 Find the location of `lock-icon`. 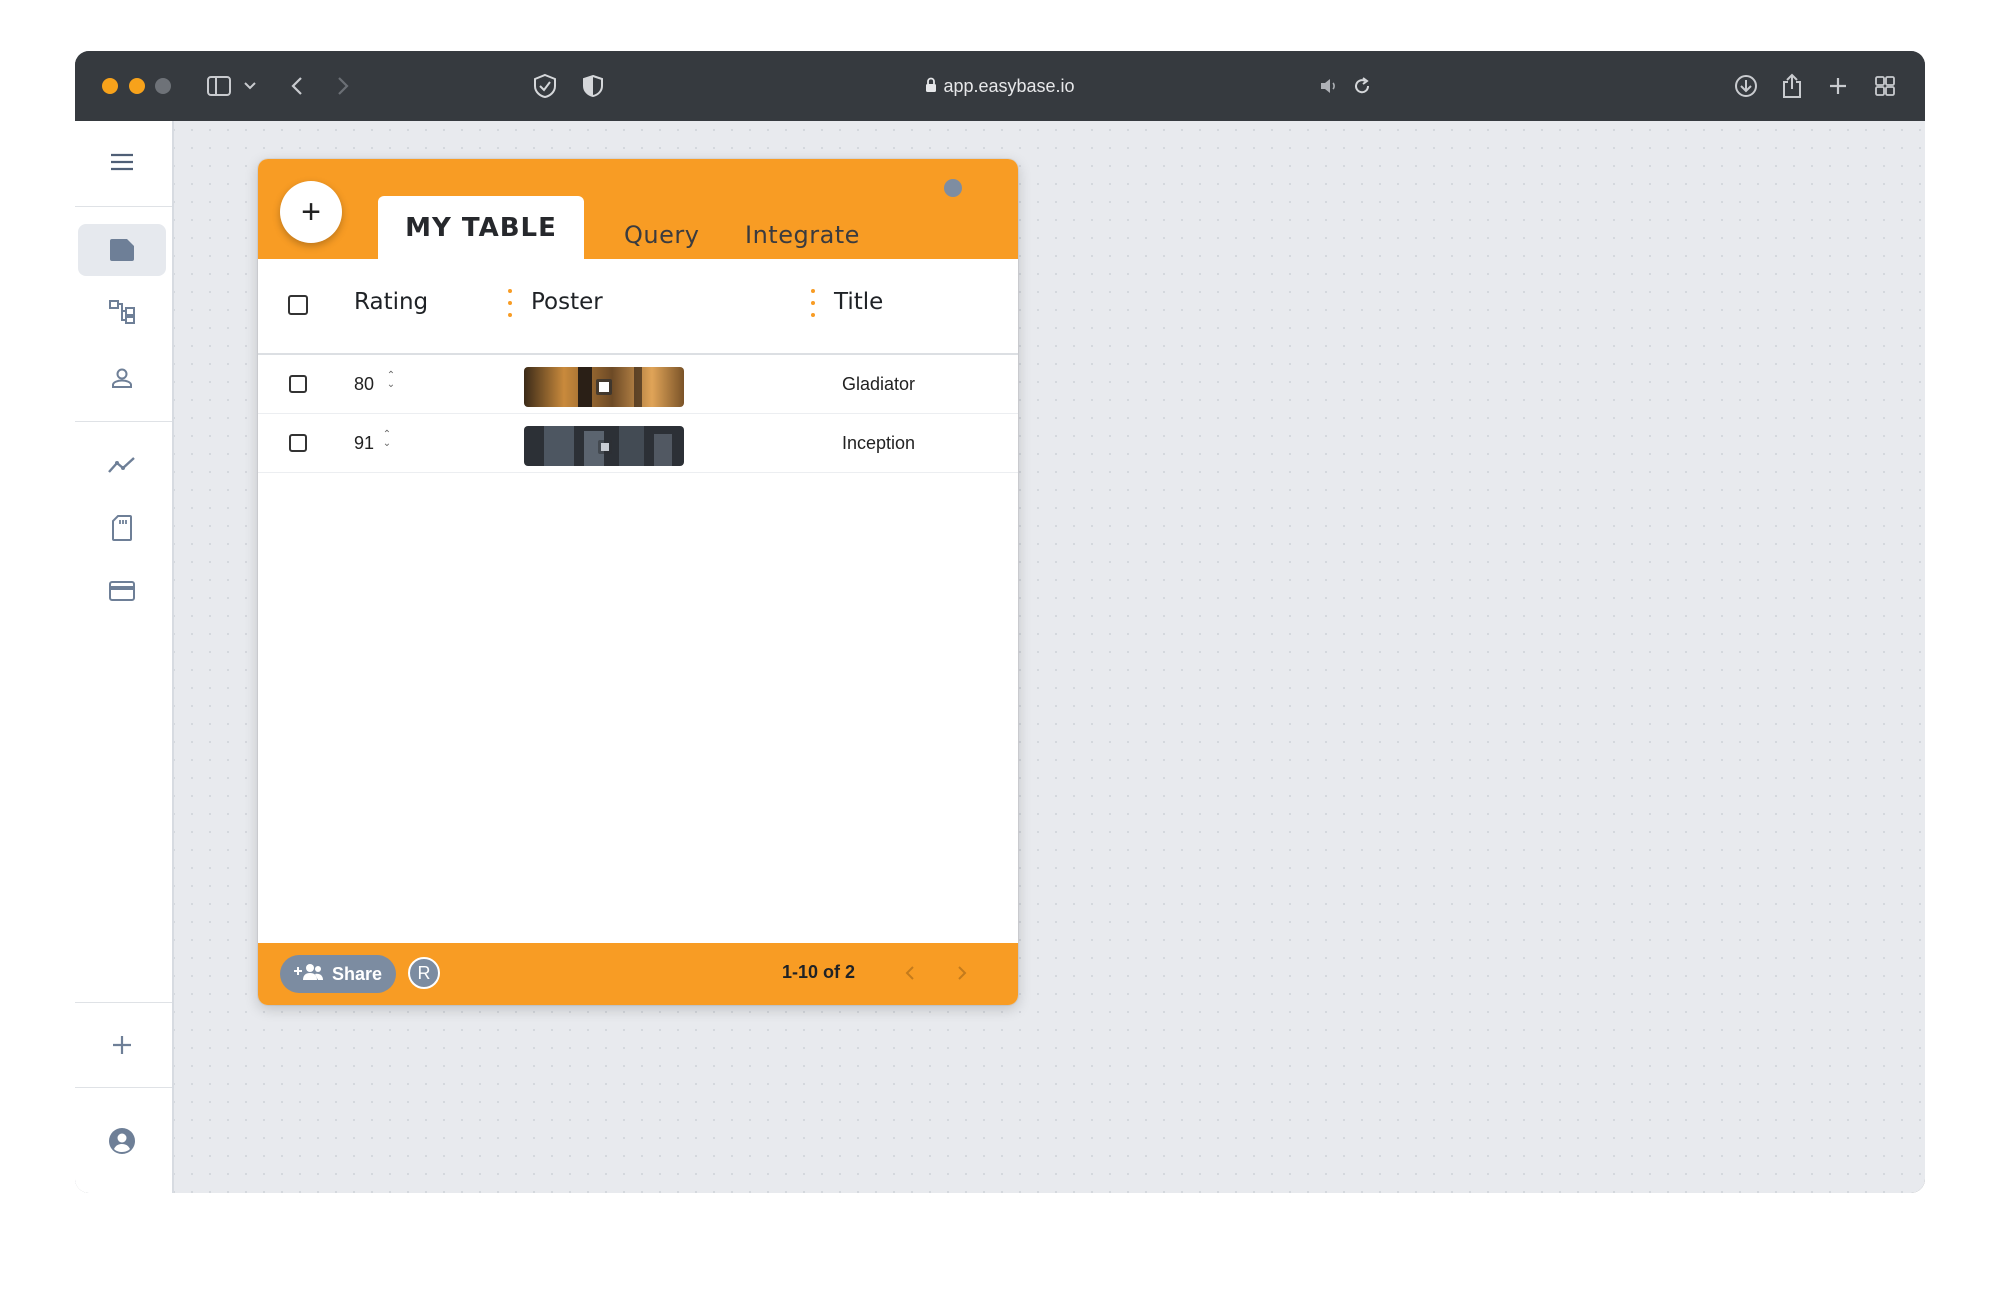

lock-icon is located at coordinates (931, 87).